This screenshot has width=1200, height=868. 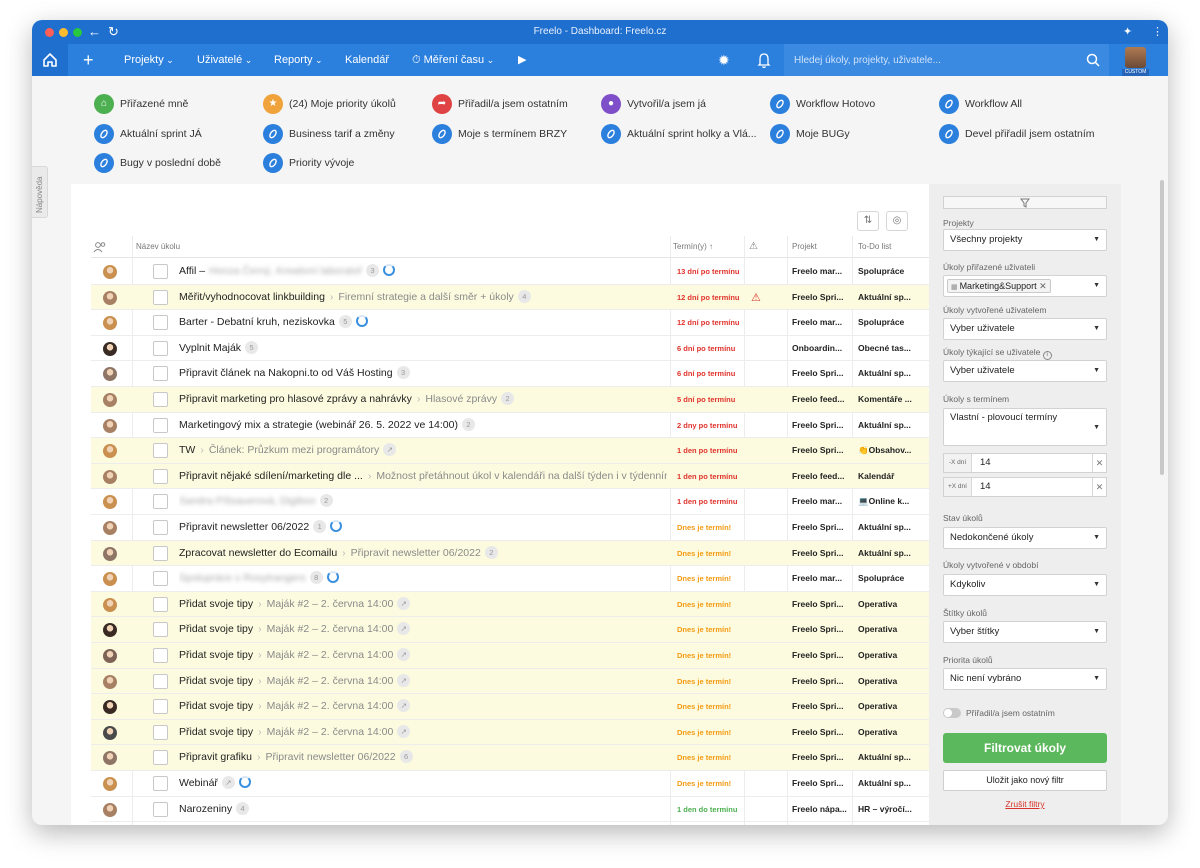 What do you see at coordinates (897, 221) in the screenshot?
I see `view-settings-button: ◎` at bounding box center [897, 221].